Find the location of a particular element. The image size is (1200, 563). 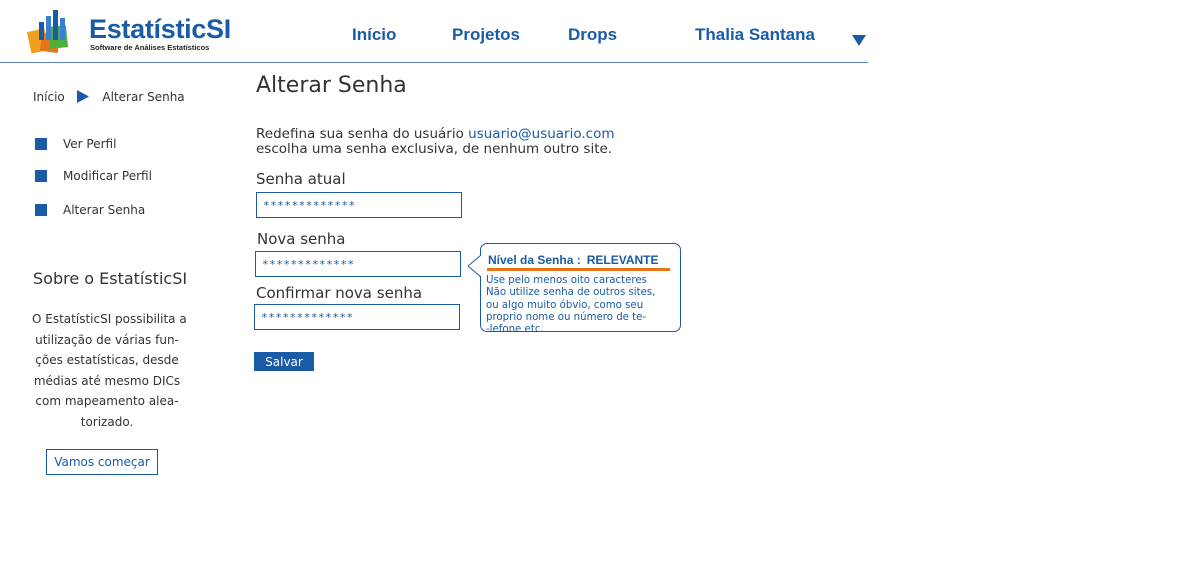

breadcrumb-arrow-icon is located at coordinates (82, 96).